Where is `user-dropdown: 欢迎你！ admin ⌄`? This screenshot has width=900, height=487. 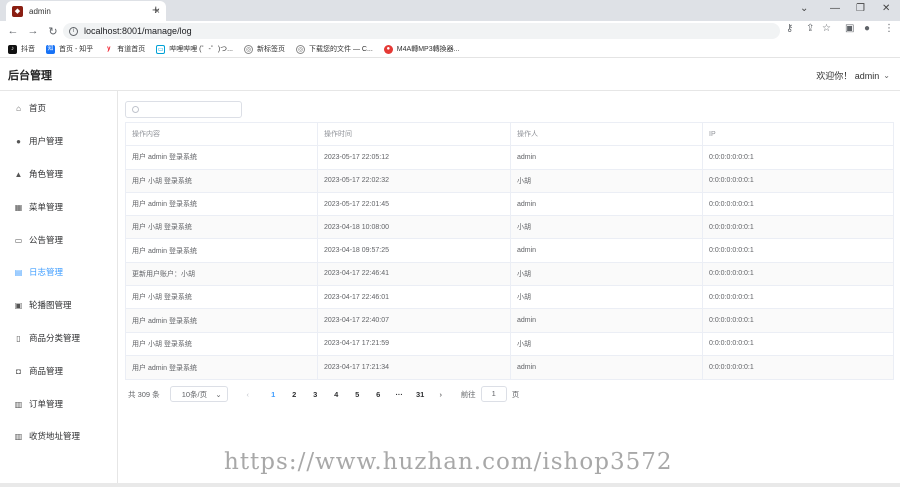
user-dropdown: 欢迎你！ admin ⌄ is located at coordinates (853, 75).